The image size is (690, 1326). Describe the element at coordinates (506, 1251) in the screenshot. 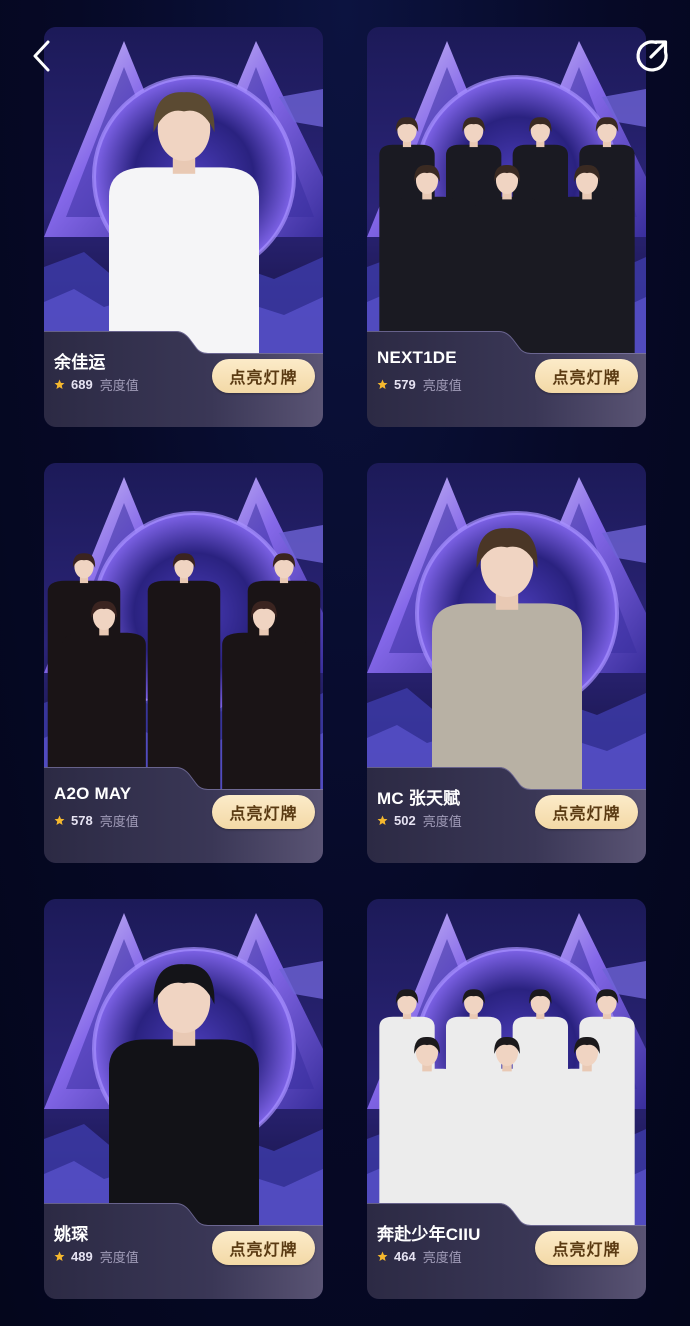

I see `artist-info-panel: 奔赴少年CIIU 464 亮度值 点亮灯牌` at that location.